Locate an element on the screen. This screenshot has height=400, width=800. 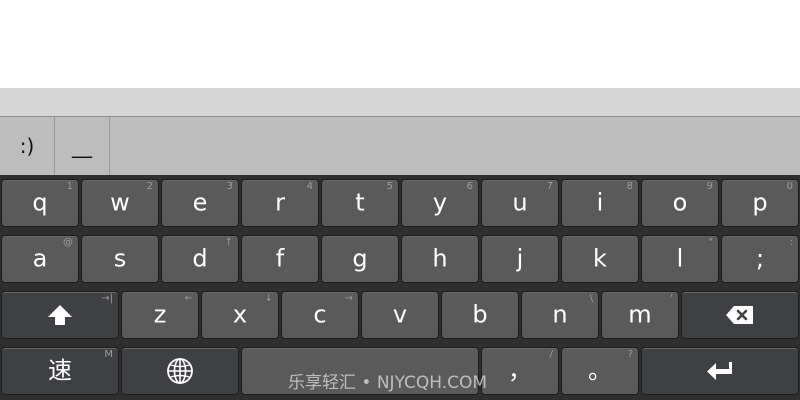
key-label: d is located at coordinates (200, 258).